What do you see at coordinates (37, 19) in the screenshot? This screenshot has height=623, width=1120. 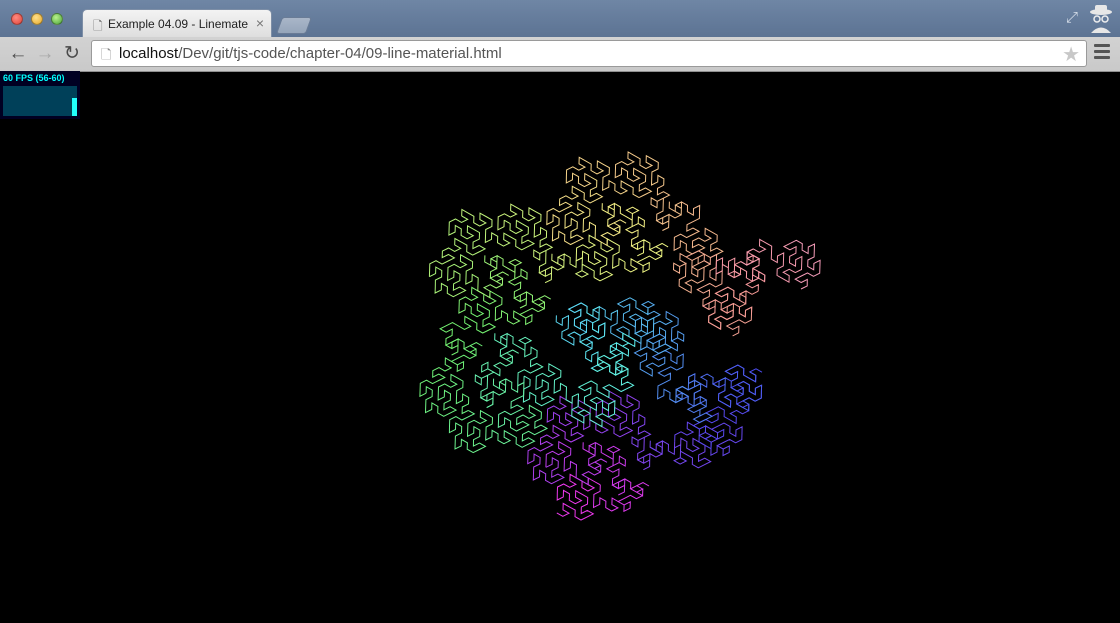 I see `minimize-window-button` at bounding box center [37, 19].